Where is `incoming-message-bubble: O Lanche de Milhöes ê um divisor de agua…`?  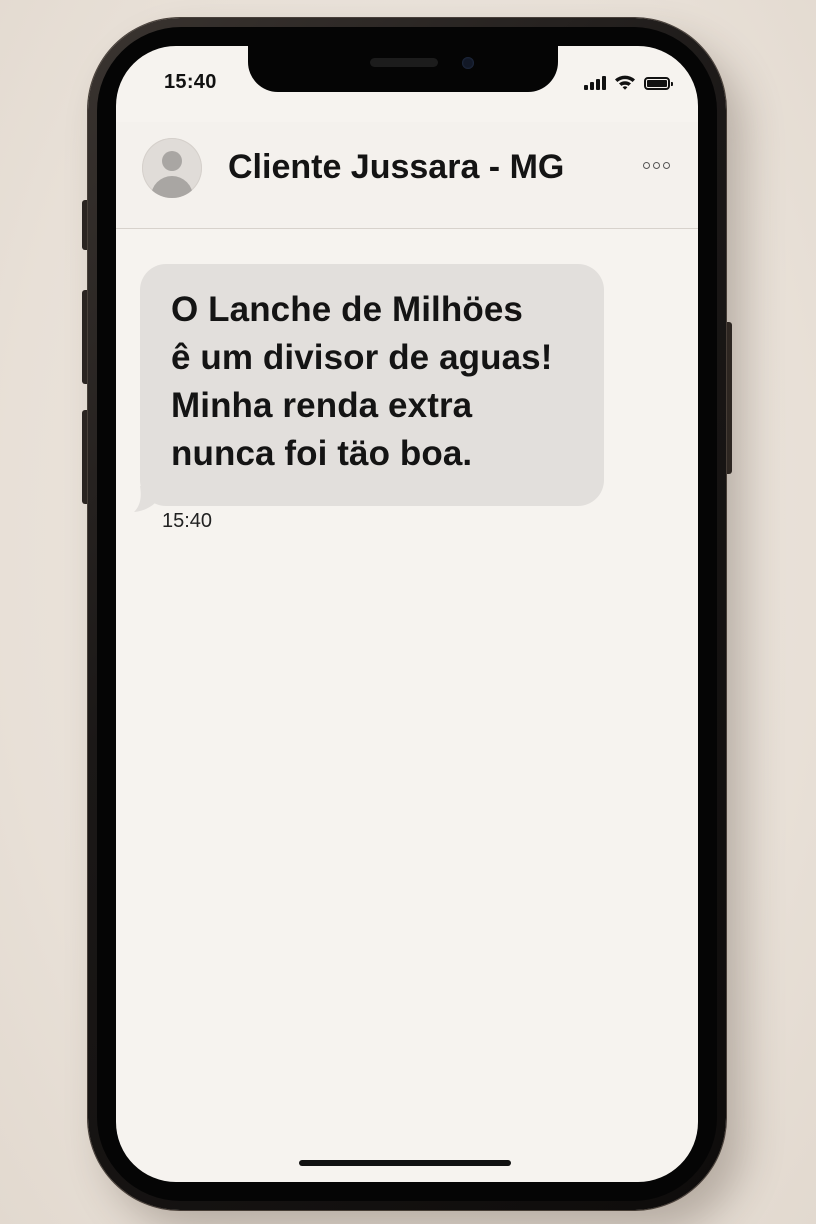
incoming-message-bubble: O Lanche de Milhöes ê um divisor de agua… is located at coordinates (372, 385).